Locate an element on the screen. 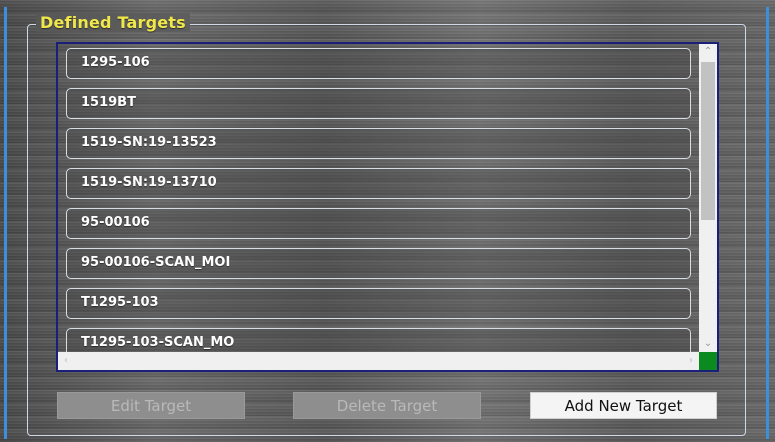 Image resolution: width=775 pixels, height=442 pixels. list-item-target-1: 1295-106 is located at coordinates (378, 63).